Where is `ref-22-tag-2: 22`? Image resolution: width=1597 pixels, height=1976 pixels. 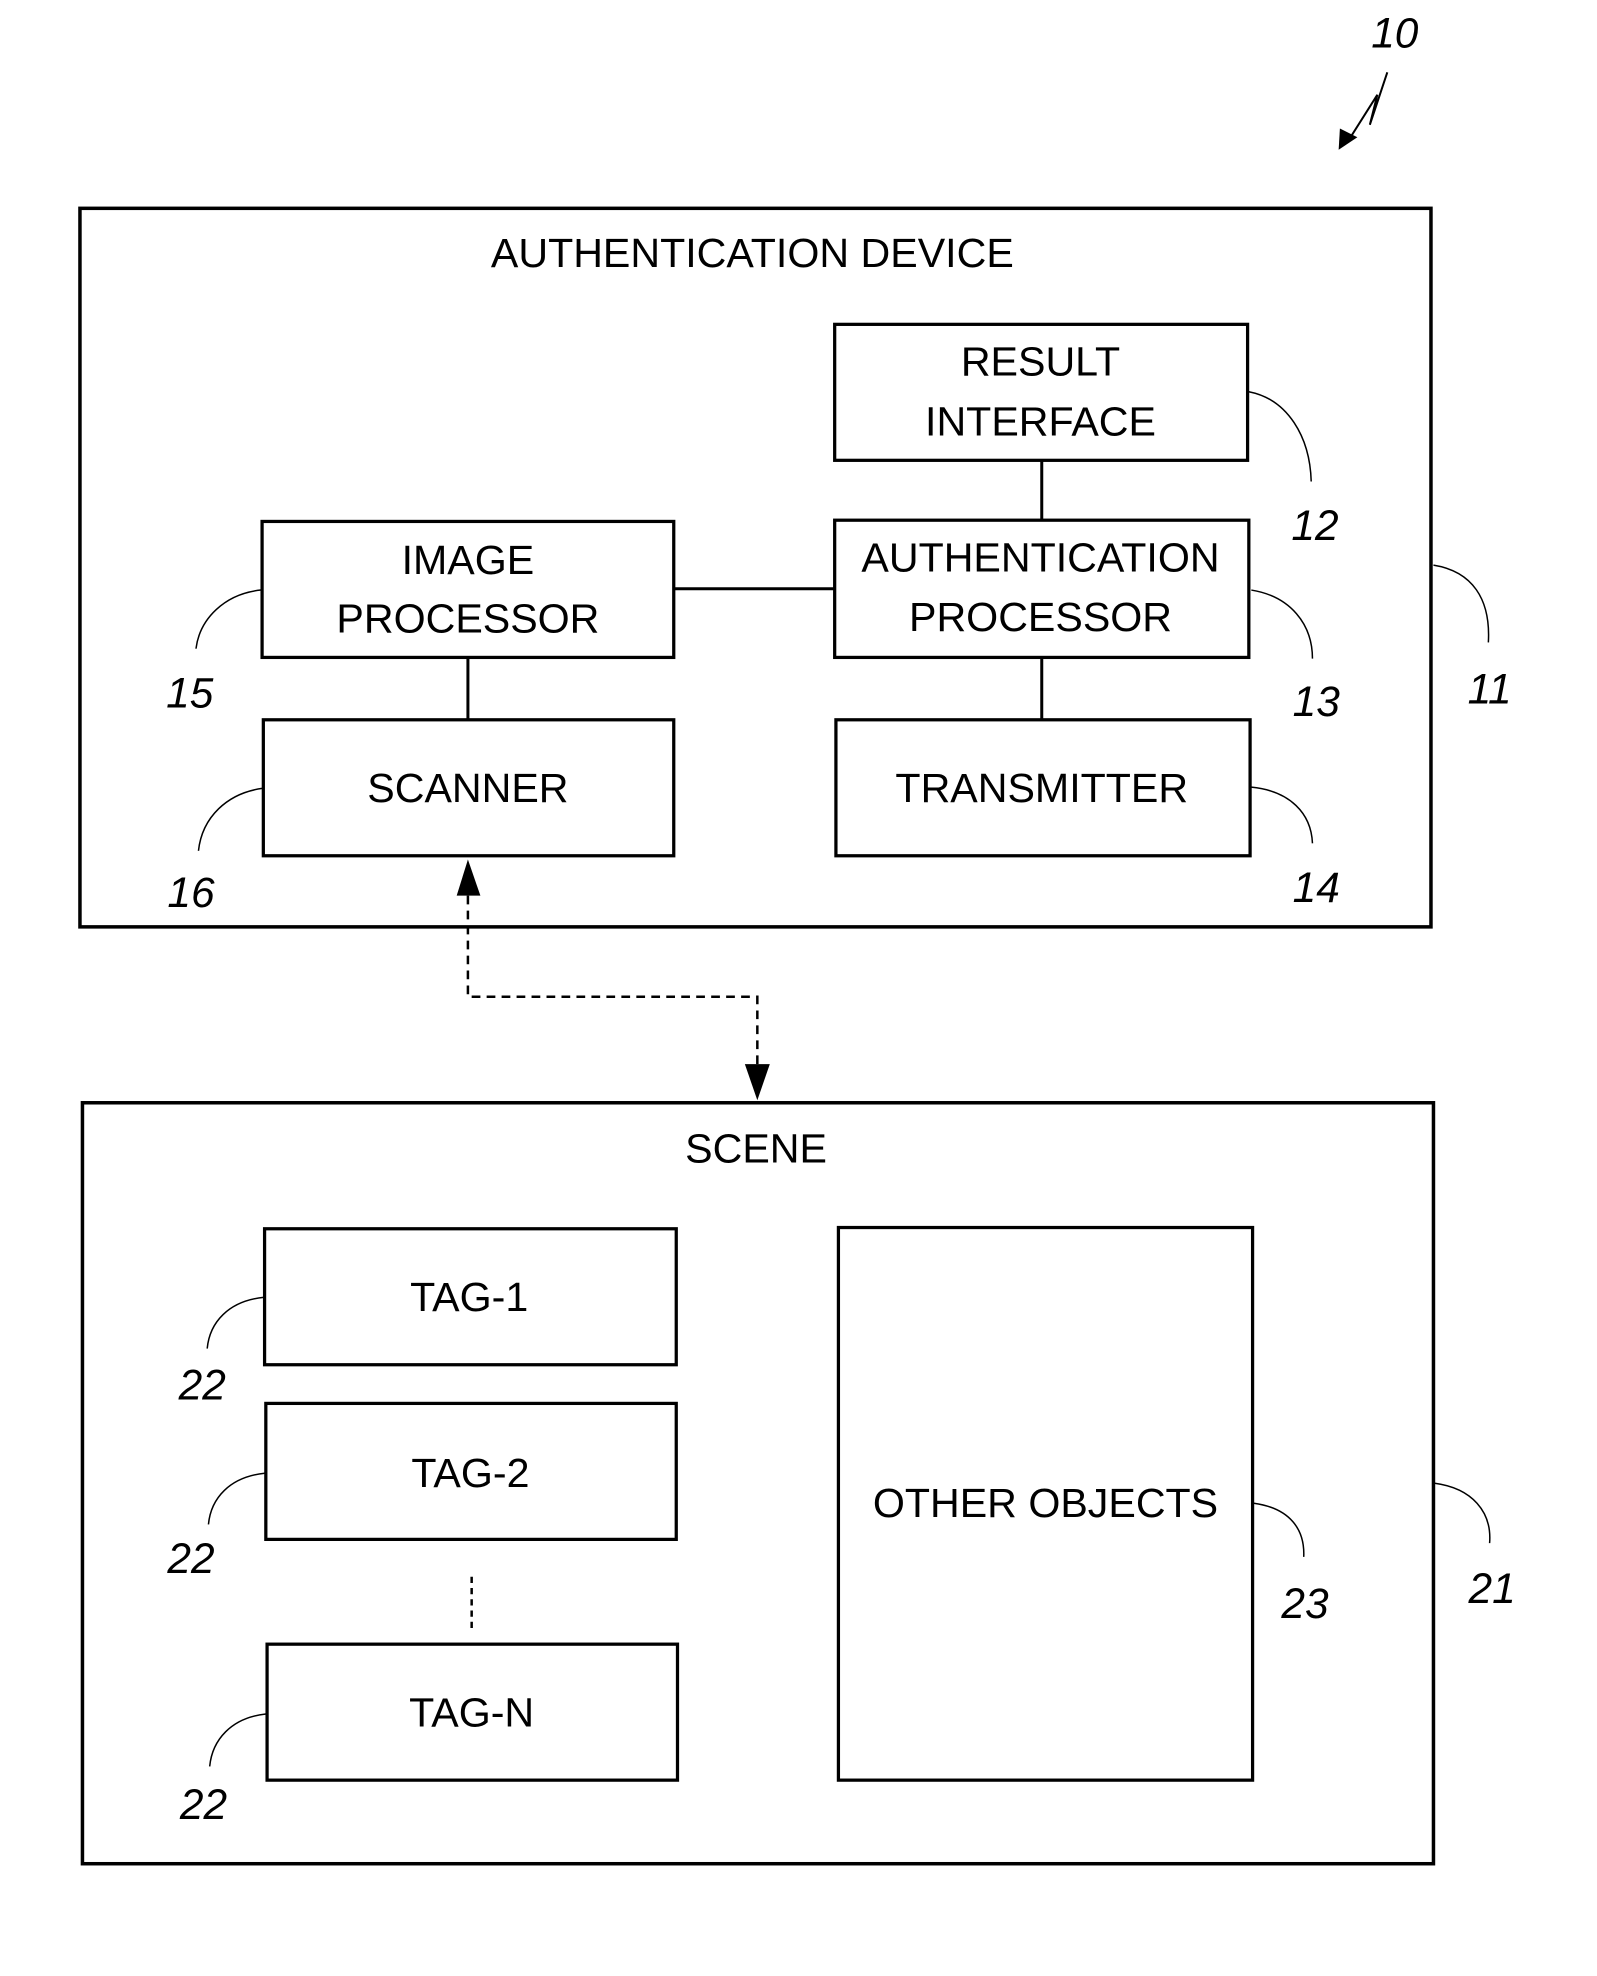
ref-22-tag-2: 22 is located at coordinates (190, 1558).